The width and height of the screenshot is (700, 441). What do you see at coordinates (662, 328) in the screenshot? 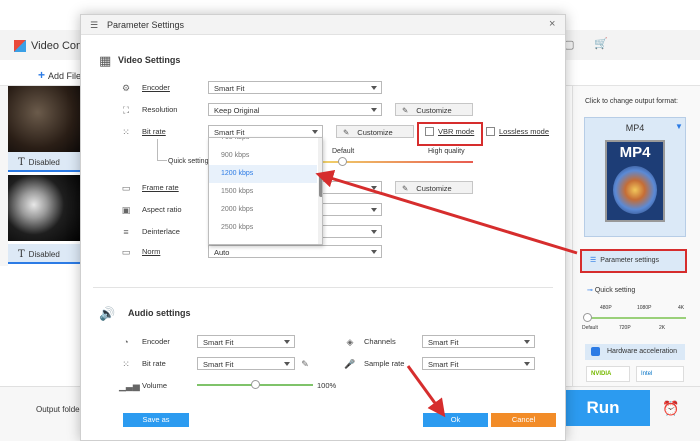
I see `tick-2k: 2K` at bounding box center [662, 328].